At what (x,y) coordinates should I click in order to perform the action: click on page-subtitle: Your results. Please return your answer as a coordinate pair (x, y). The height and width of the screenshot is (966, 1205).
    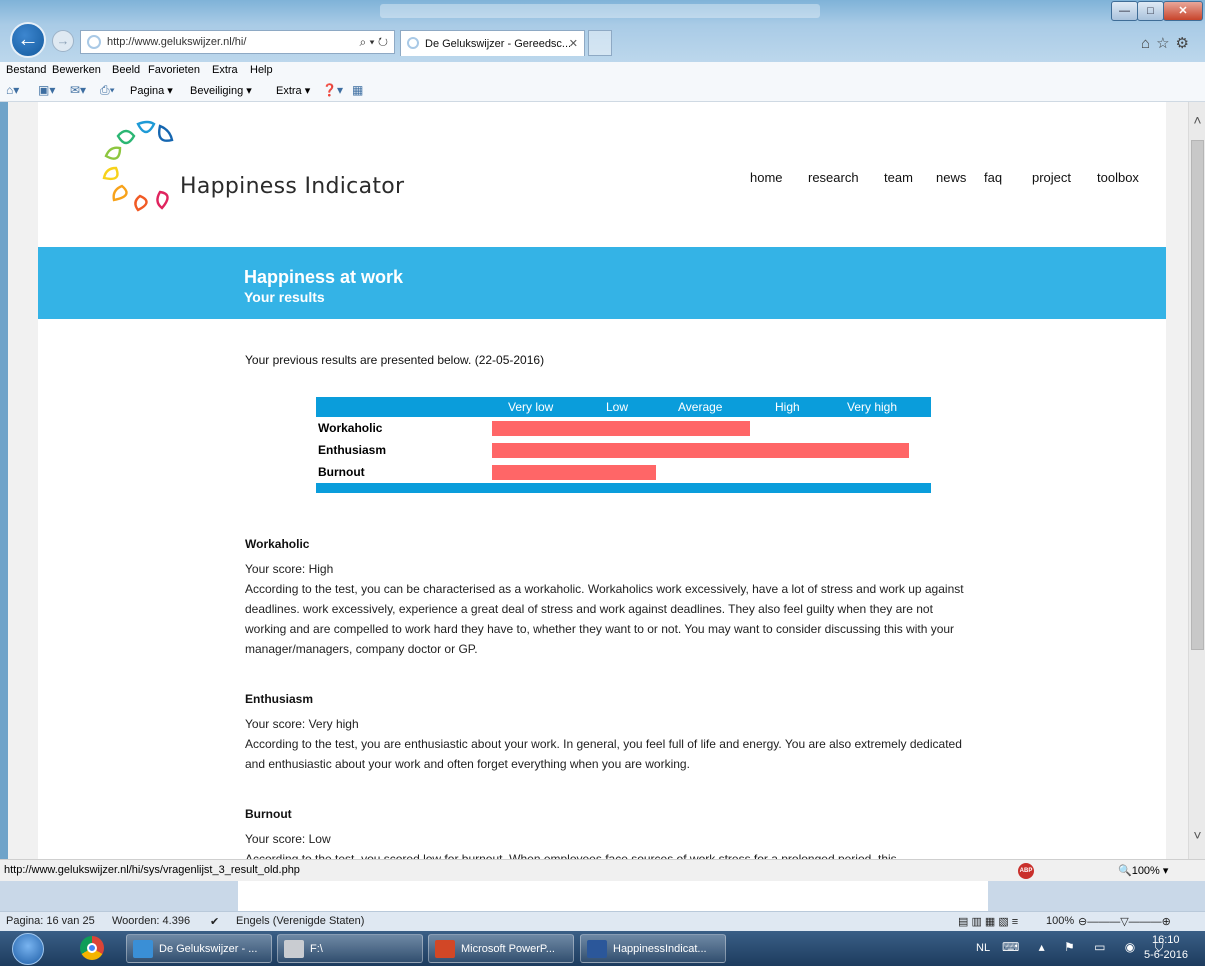
    Looking at the image, I should click on (284, 297).